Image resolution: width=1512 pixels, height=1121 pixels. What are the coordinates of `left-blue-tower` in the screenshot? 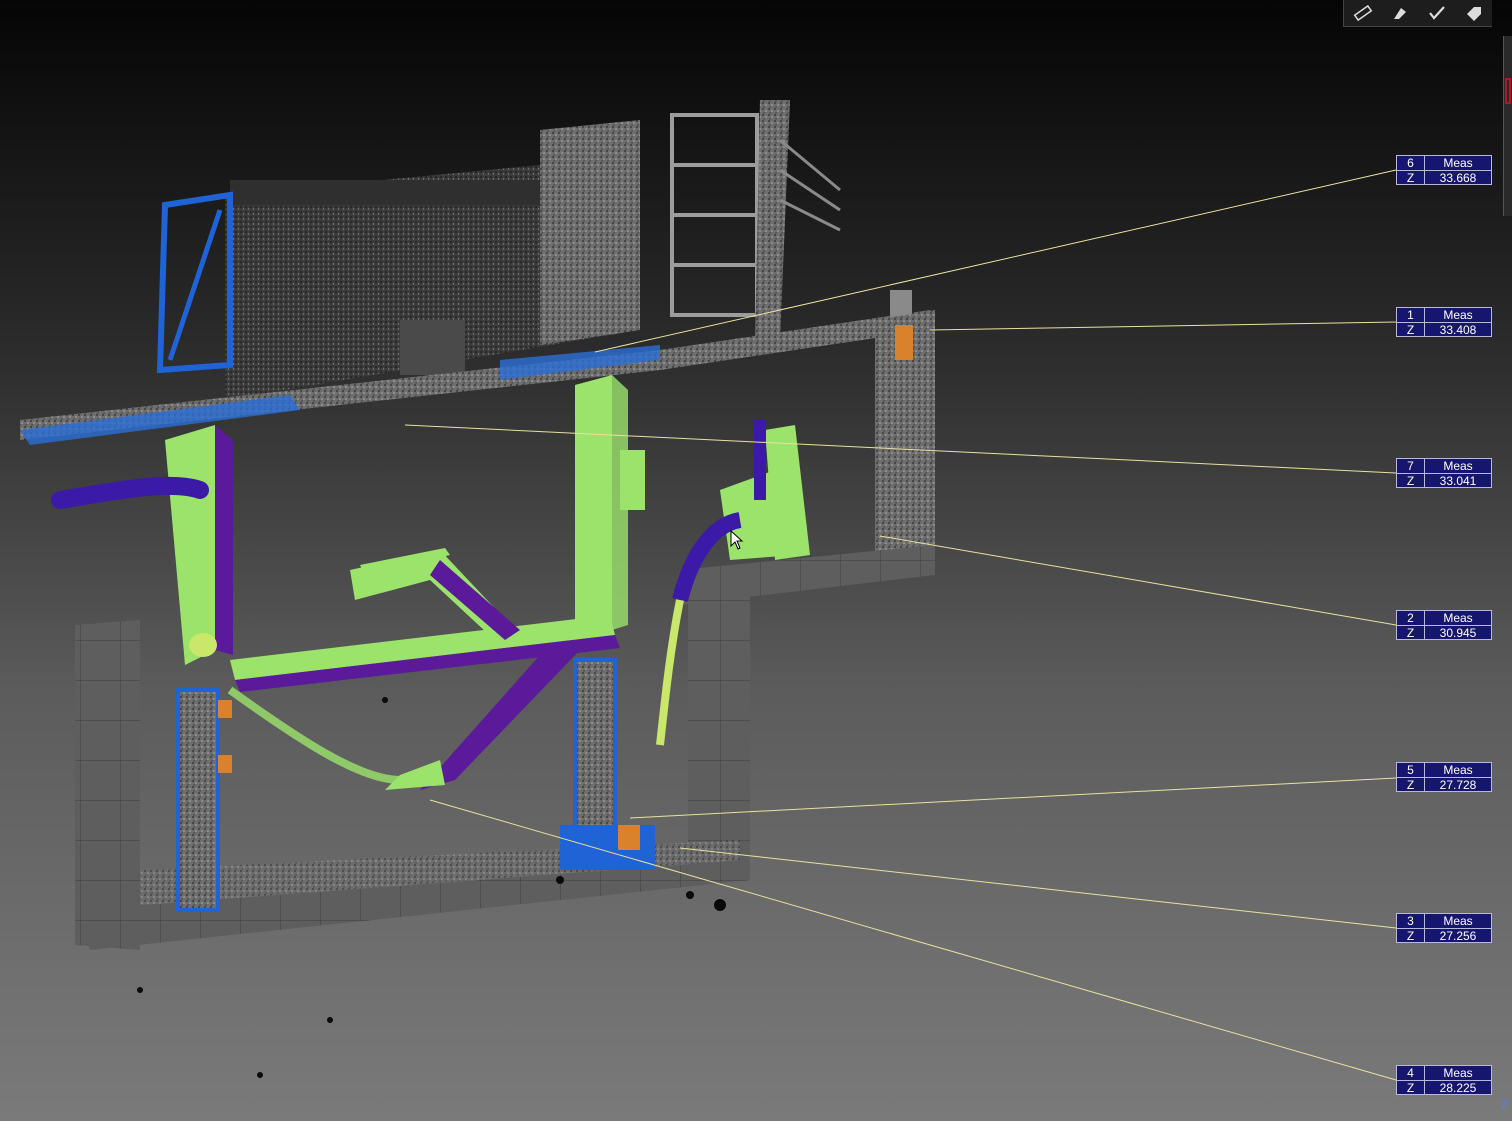 It's located at (194, 282).